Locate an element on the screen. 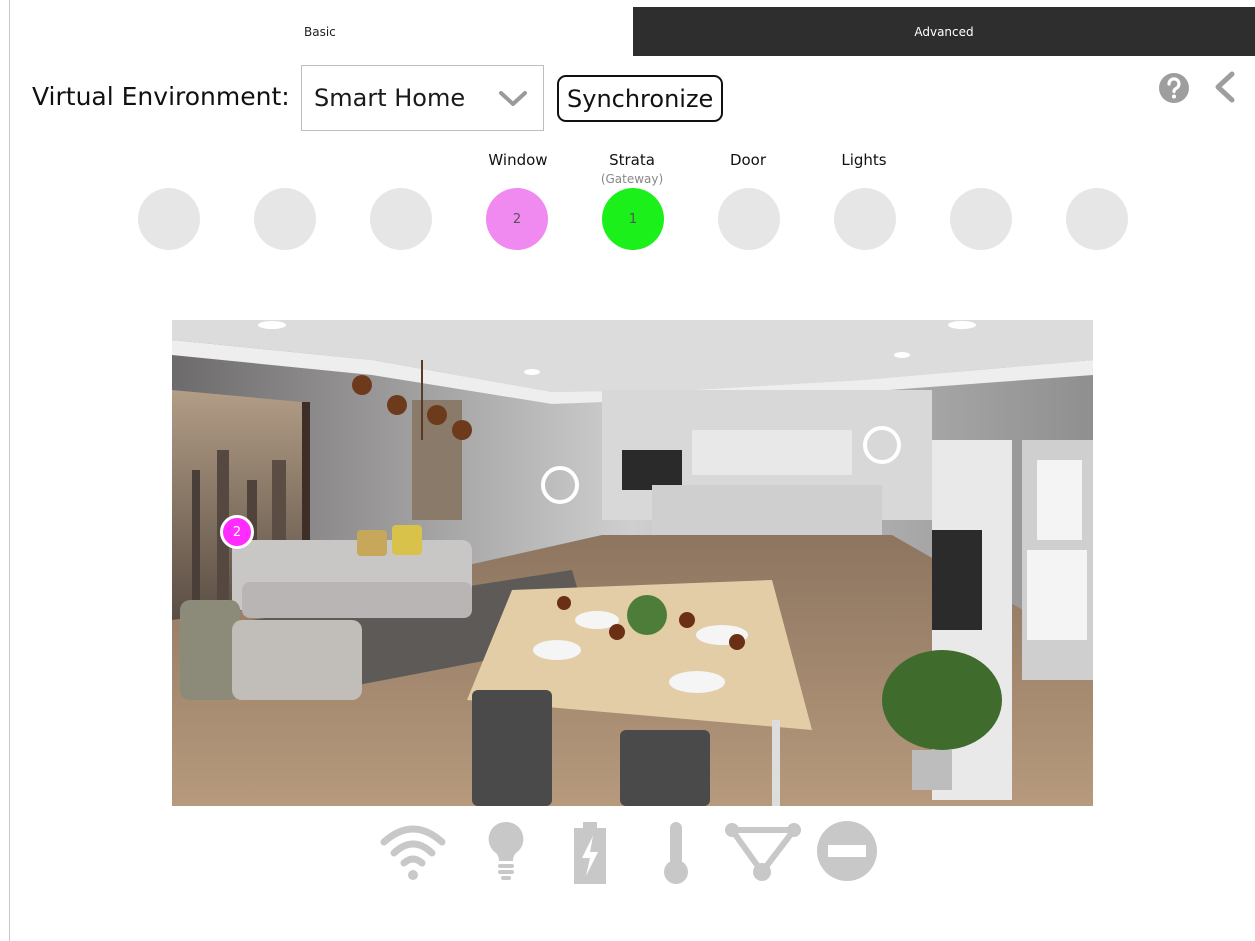 The height and width of the screenshot is (941, 1255). tab-basic-label: Basic is located at coordinates (320, 31).